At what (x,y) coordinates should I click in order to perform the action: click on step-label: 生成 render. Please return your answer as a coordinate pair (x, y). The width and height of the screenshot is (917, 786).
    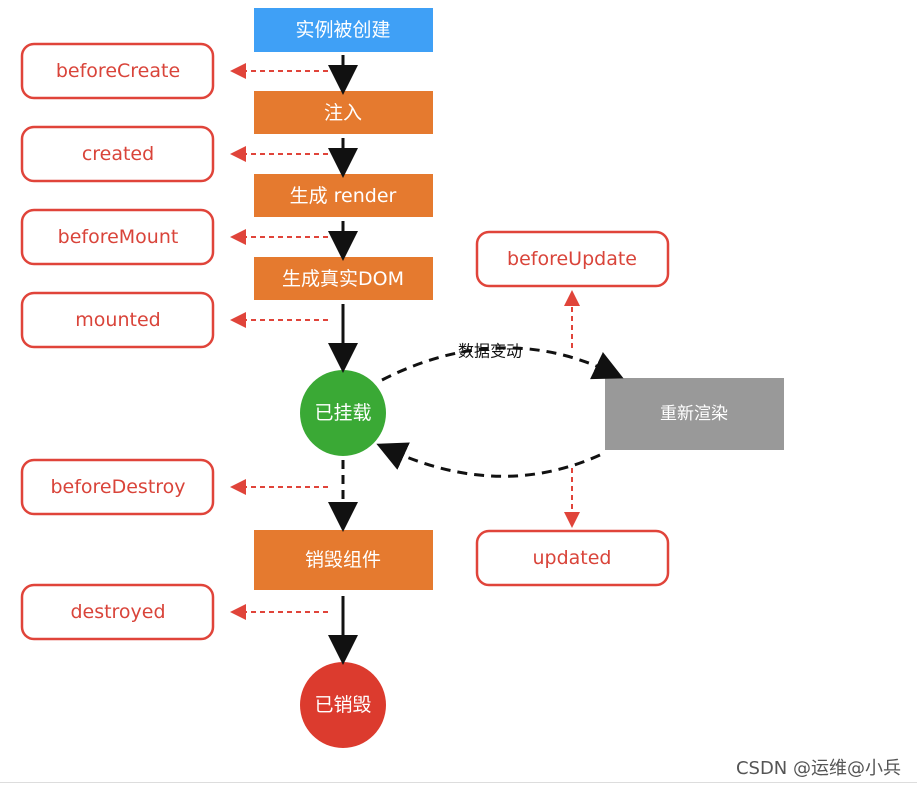
    Looking at the image, I should click on (343, 196).